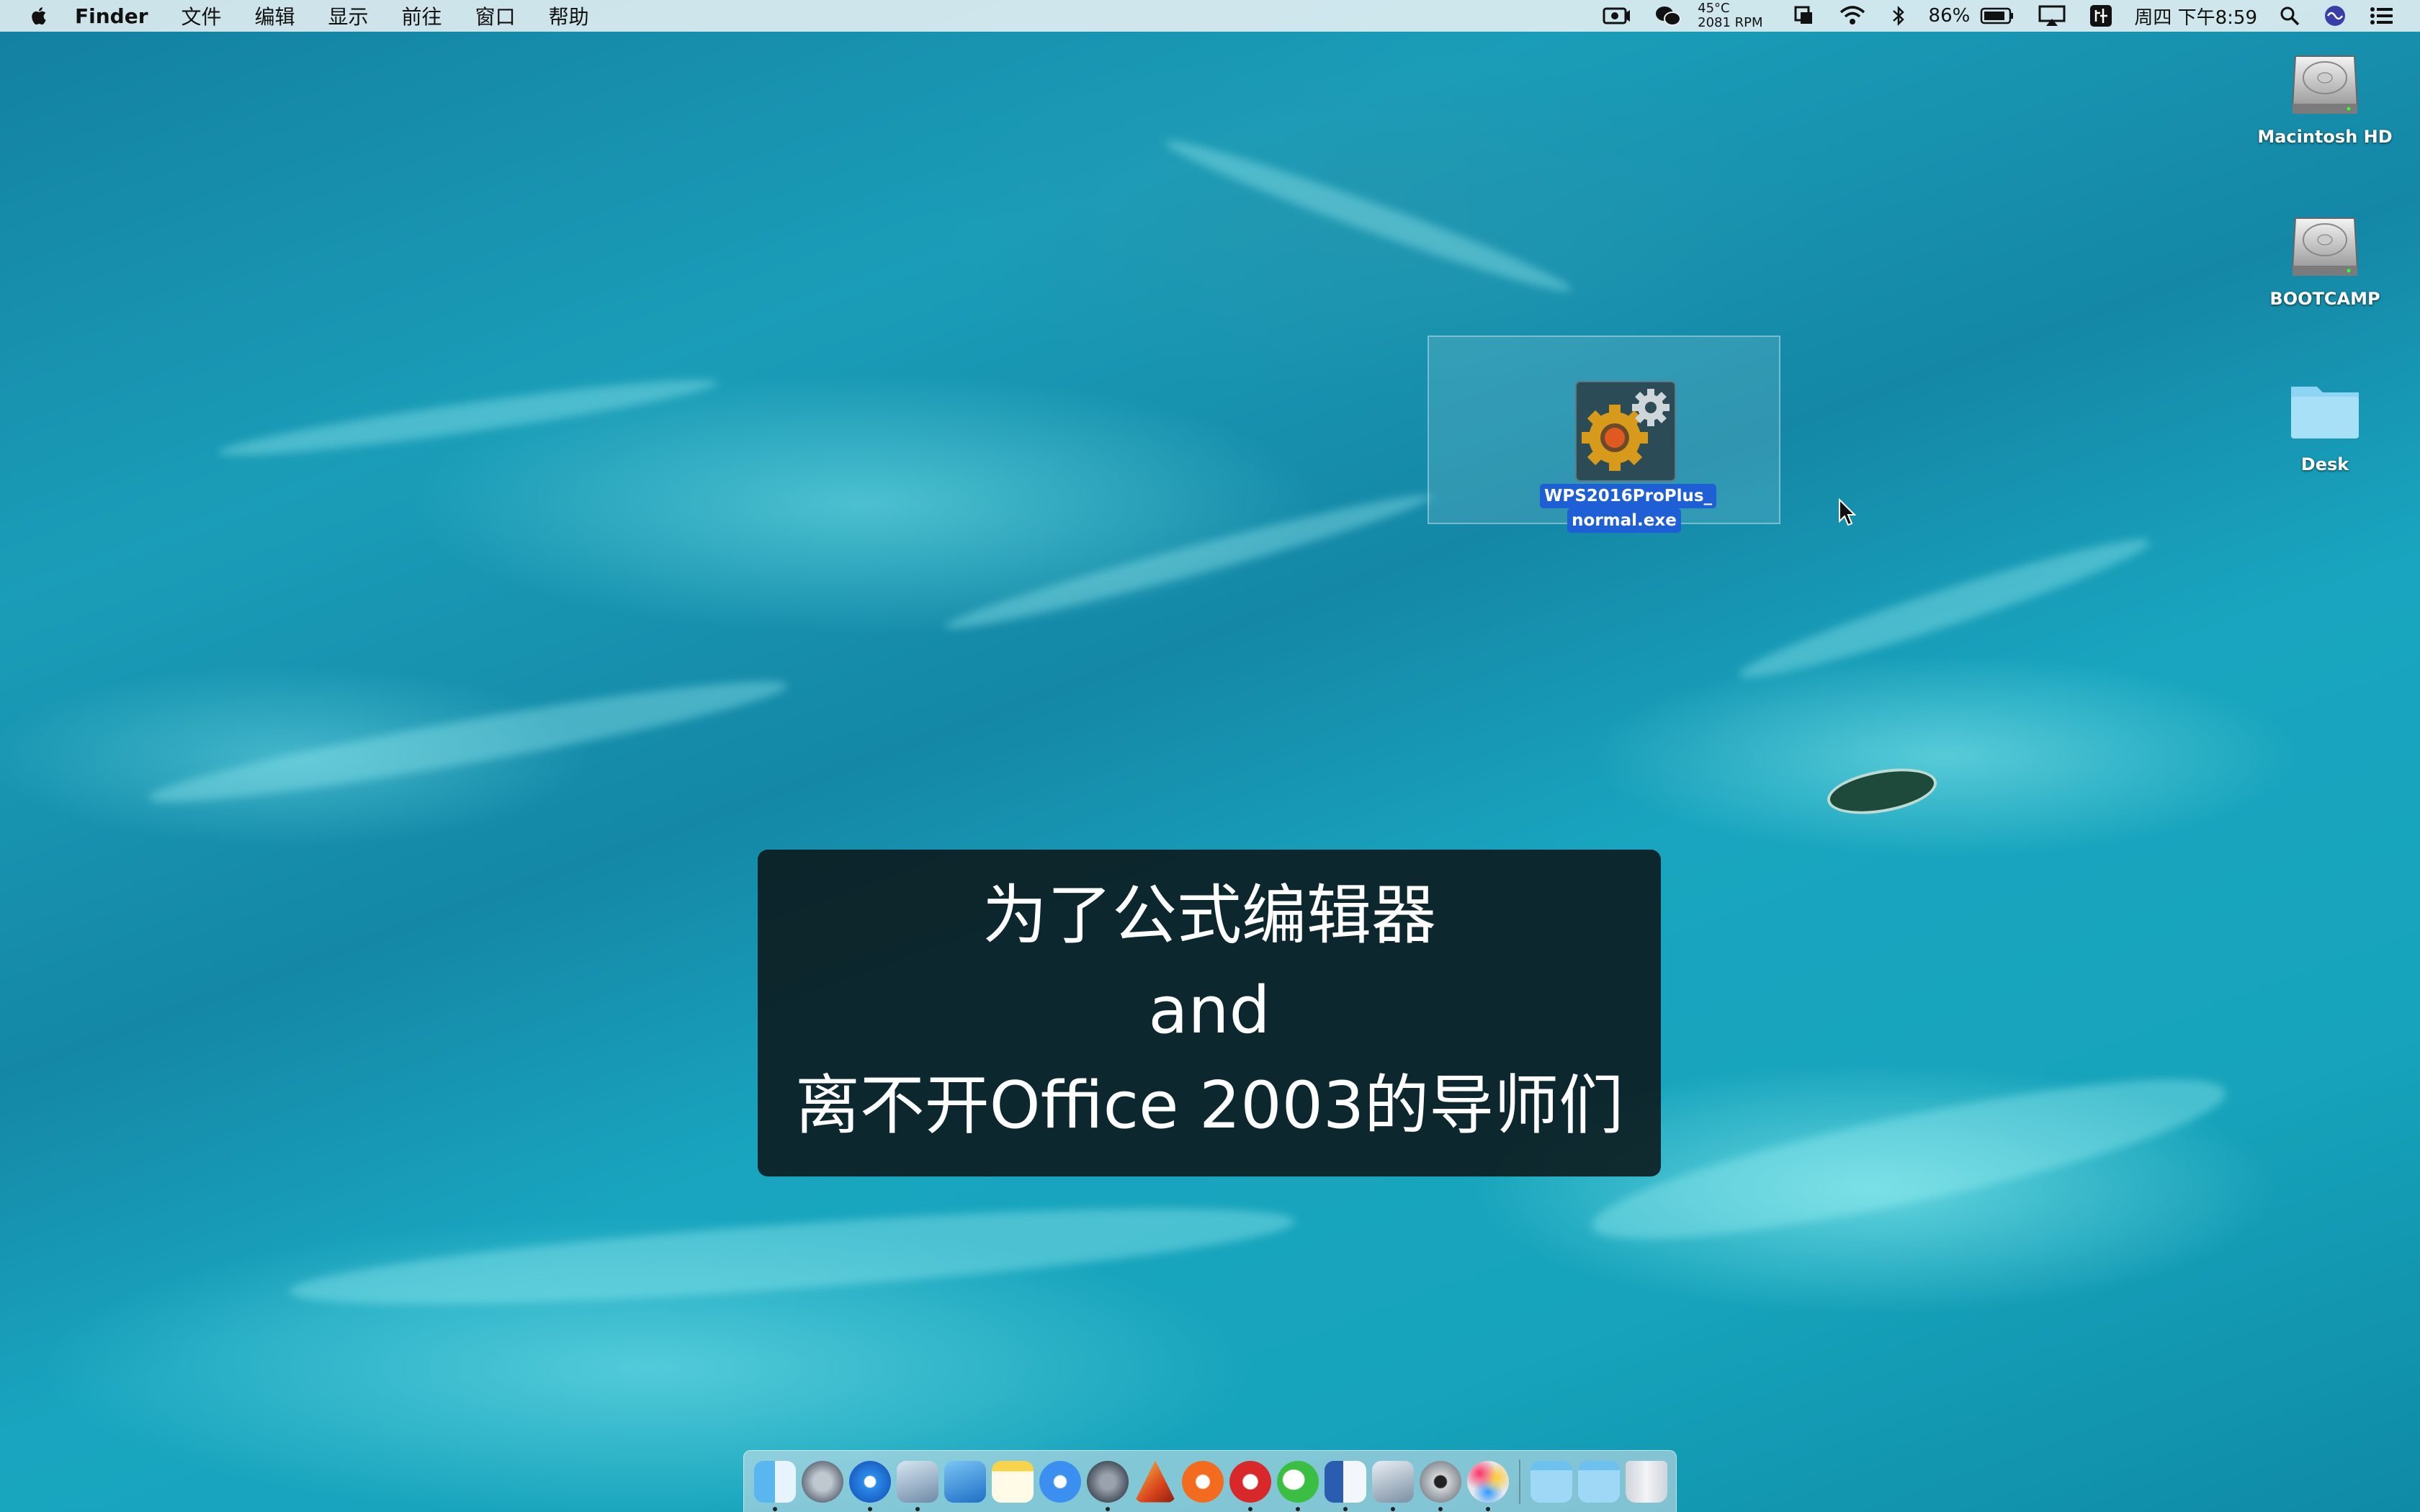 Image resolution: width=2420 pixels, height=1512 pixels. I want to click on desktop-icon-macintosh-hd: Macintosh HD, so click(2325, 95).